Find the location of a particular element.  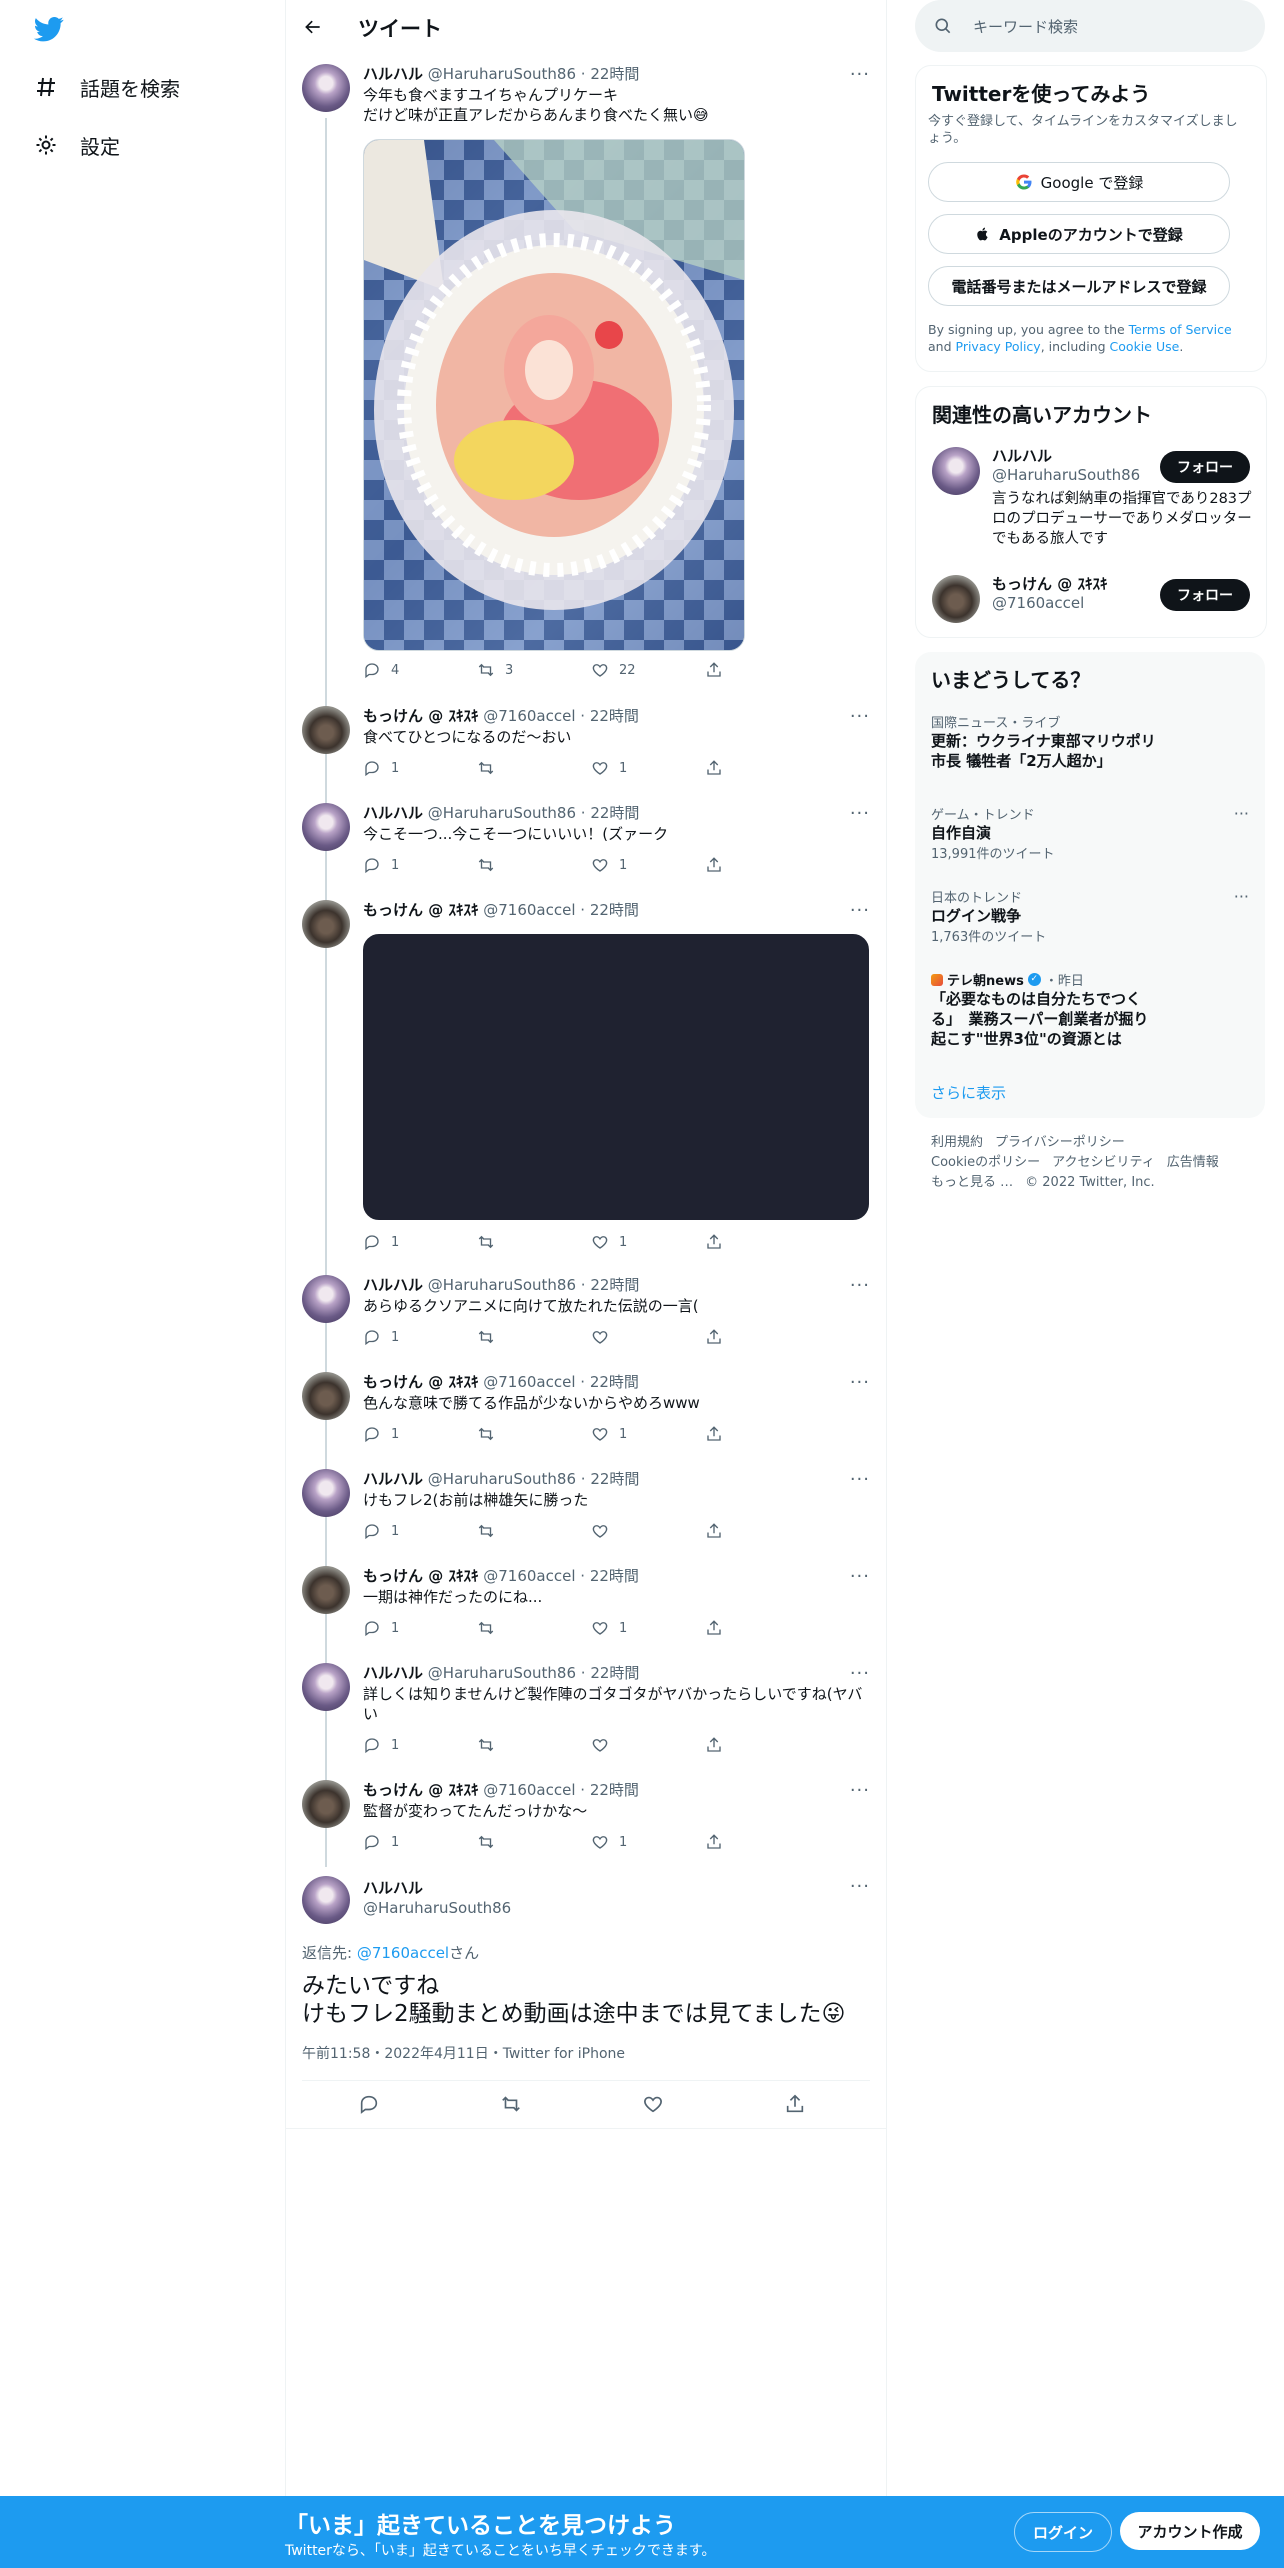

thread-tweet: もっけん @ ｽｷｽｷ @7160accel · 22時間 ··· 1 1 is located at coordinates (586, 1080).